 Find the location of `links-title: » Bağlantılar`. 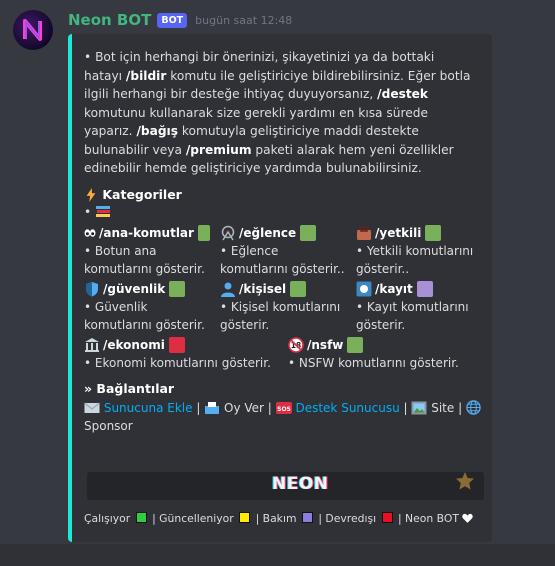

links-title: » Bağlantılar is located at coordinates (129, 388).